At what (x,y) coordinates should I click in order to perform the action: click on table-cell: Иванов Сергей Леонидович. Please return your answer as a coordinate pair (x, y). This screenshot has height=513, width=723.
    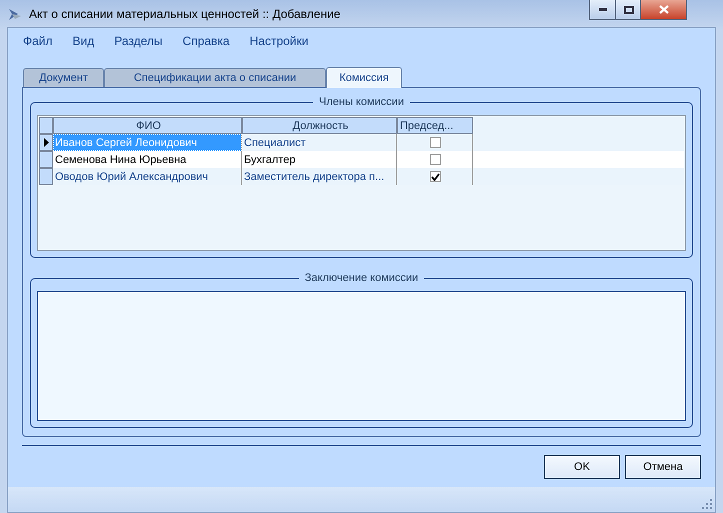
    Looking at the image, I should click on (147, 142).